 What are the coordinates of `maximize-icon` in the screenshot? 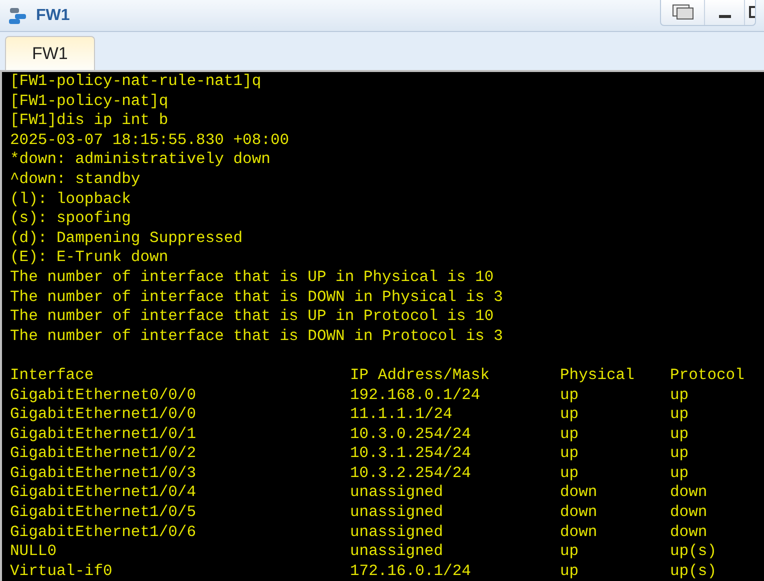 It's located at (752, 12).